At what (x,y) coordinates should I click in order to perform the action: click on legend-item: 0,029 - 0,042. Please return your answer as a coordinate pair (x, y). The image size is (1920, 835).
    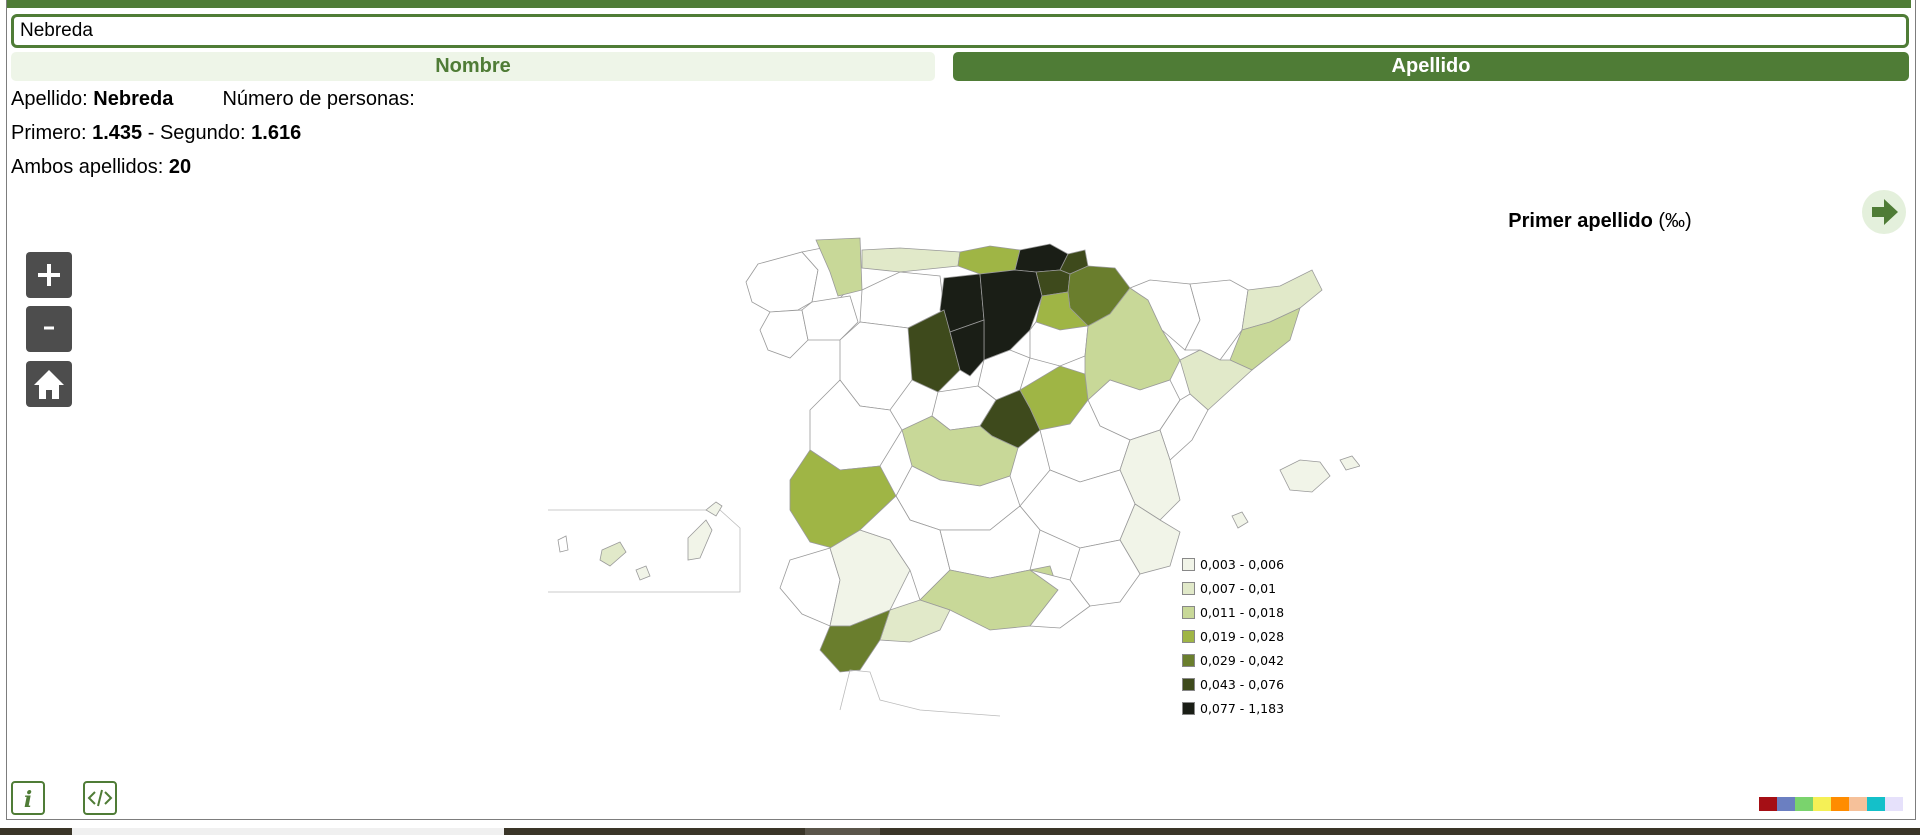
    Looking at the image, I should click on (1233, 660).